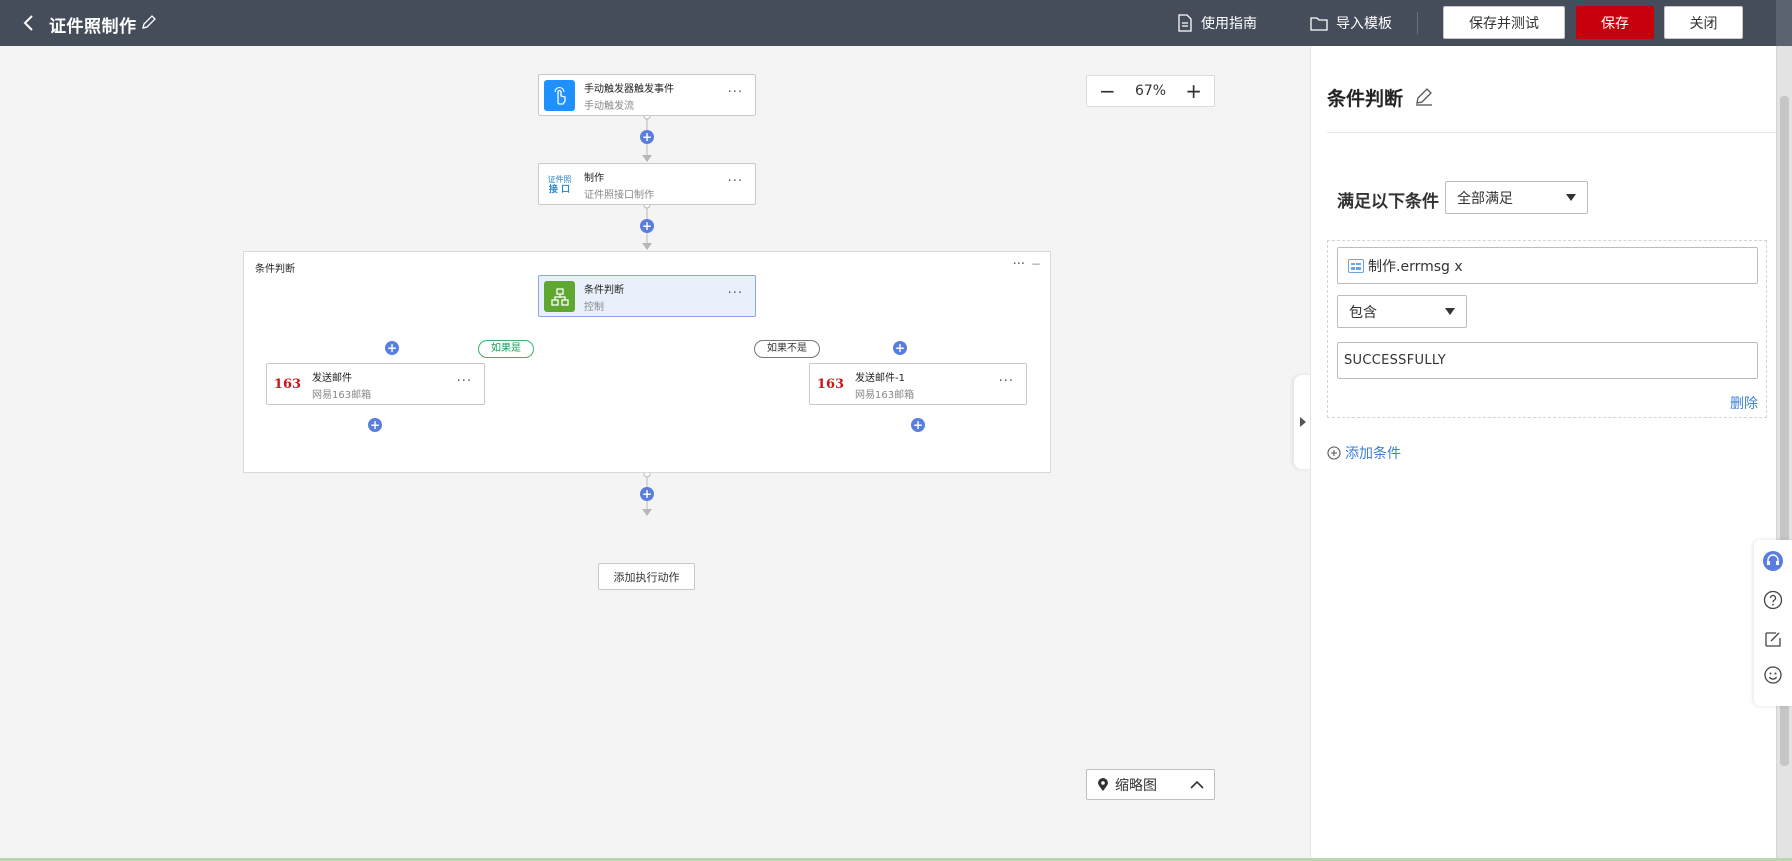  What do you see at coordinates (1229, 24) in the screenshot?
I see `guide-label: 使用指南` at bounding box center [1229, 24].